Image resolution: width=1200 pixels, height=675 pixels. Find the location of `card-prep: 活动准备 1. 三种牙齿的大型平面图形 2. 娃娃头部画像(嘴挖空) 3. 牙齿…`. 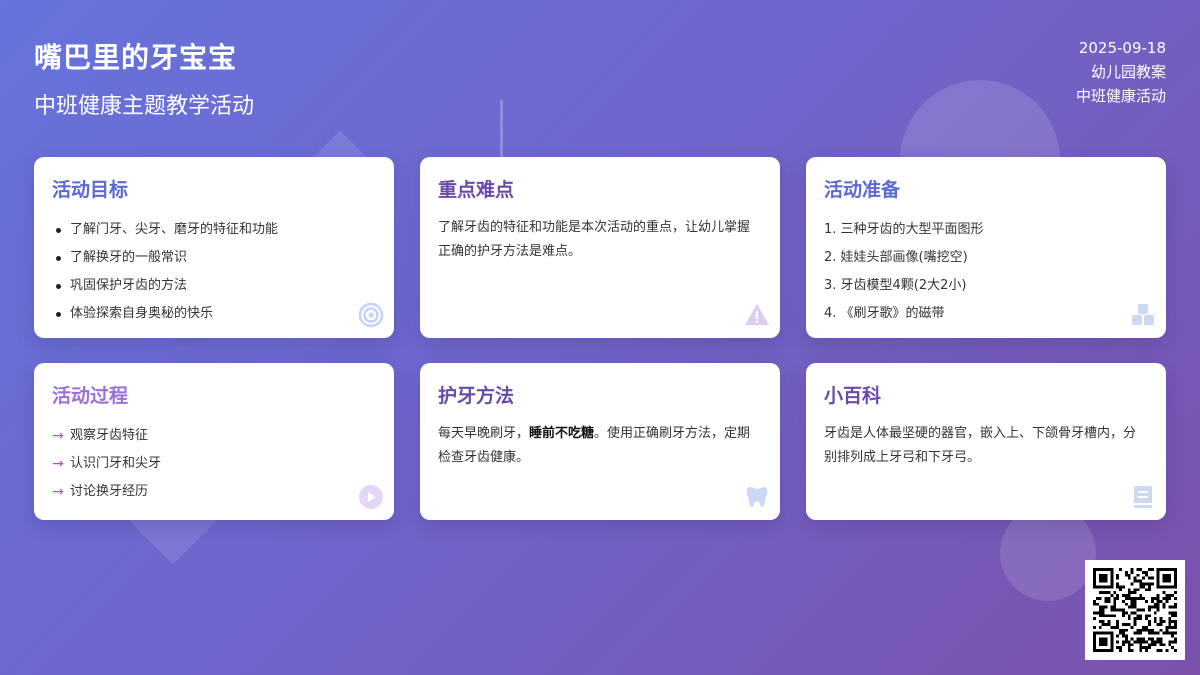

card-prep: 活动准备 1. 三种牙齿的大型平面图形 2. 娃娃头部画像(嘴挖空) 3. 牙齿… is located at coordinates (986, 247).